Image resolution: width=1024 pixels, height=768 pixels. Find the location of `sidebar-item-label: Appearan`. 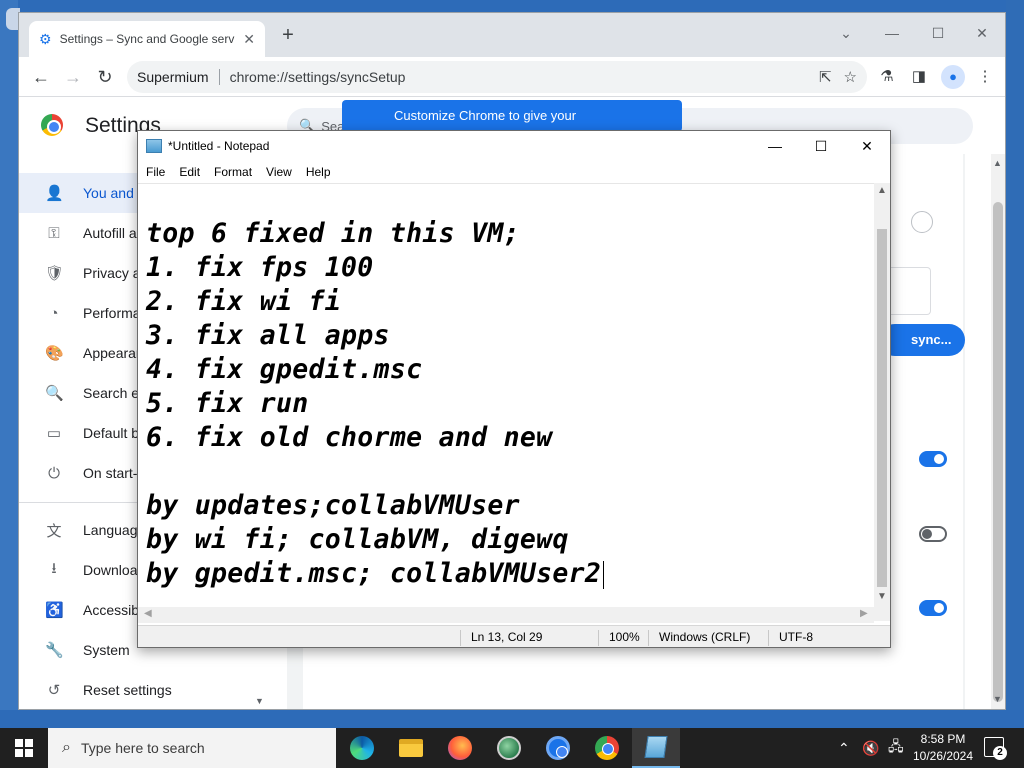

sidebar-item-label: Appearan is located at coordinates (113, 353).